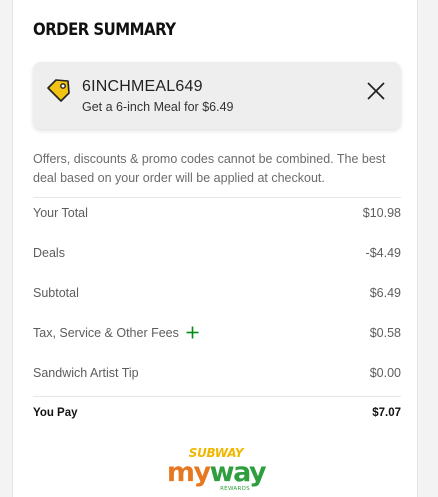  I want to click on summary-row-tip: Sandwich Artist Tip $0.00, so click(217, 376).